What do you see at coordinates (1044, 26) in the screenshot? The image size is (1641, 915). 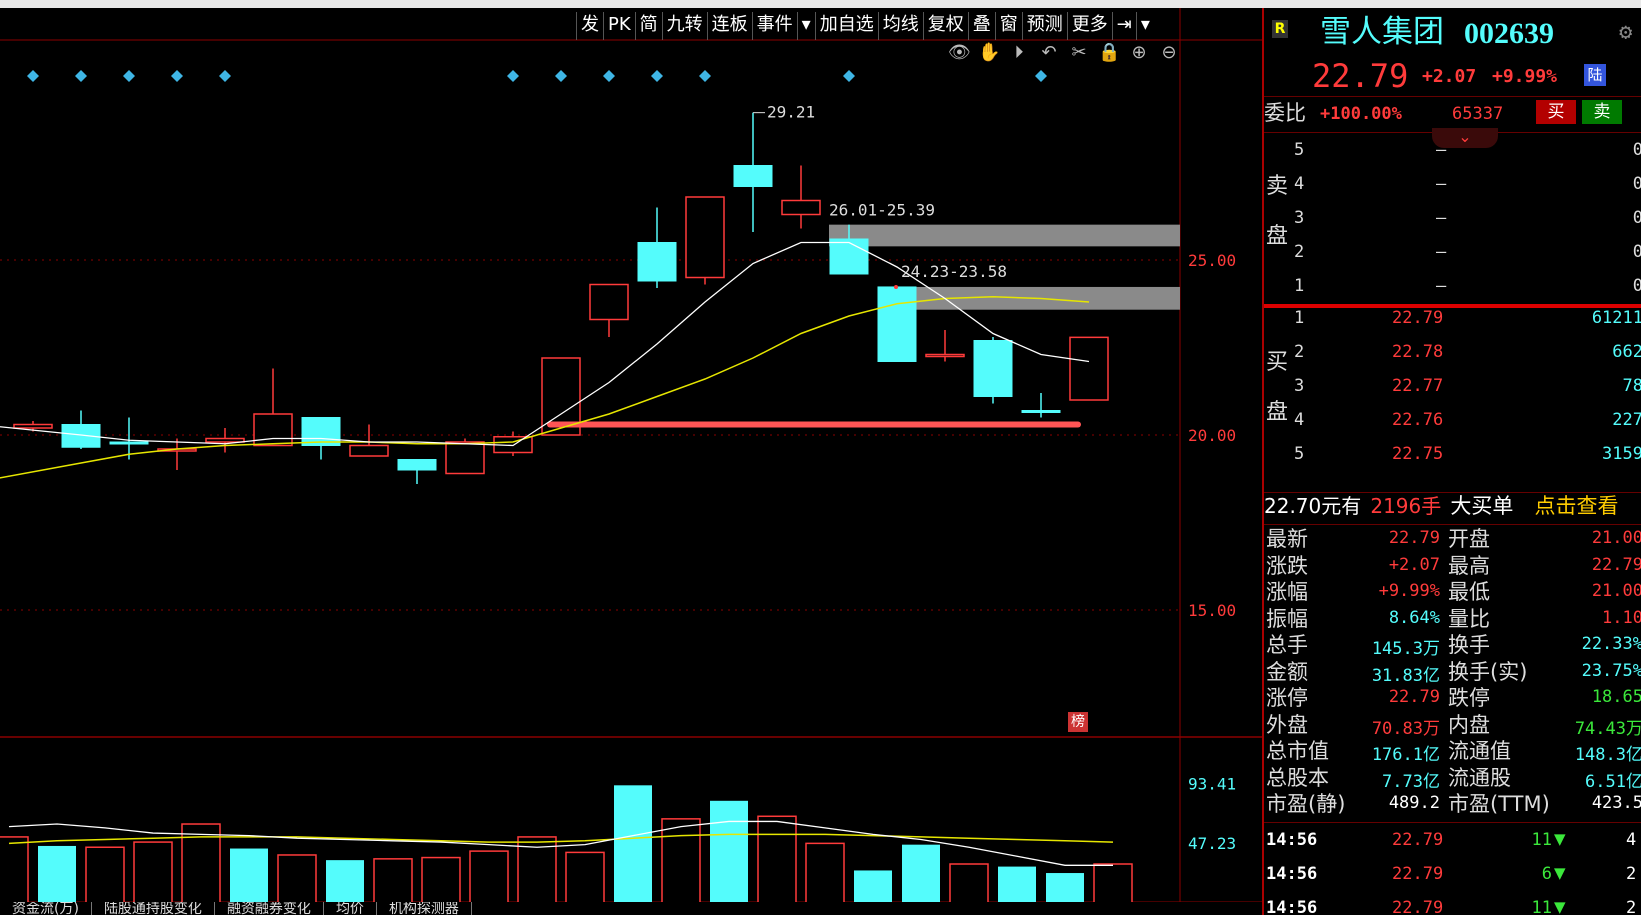 I see `toolbar-item-12: 预测` at bounding box center [1044, 26].